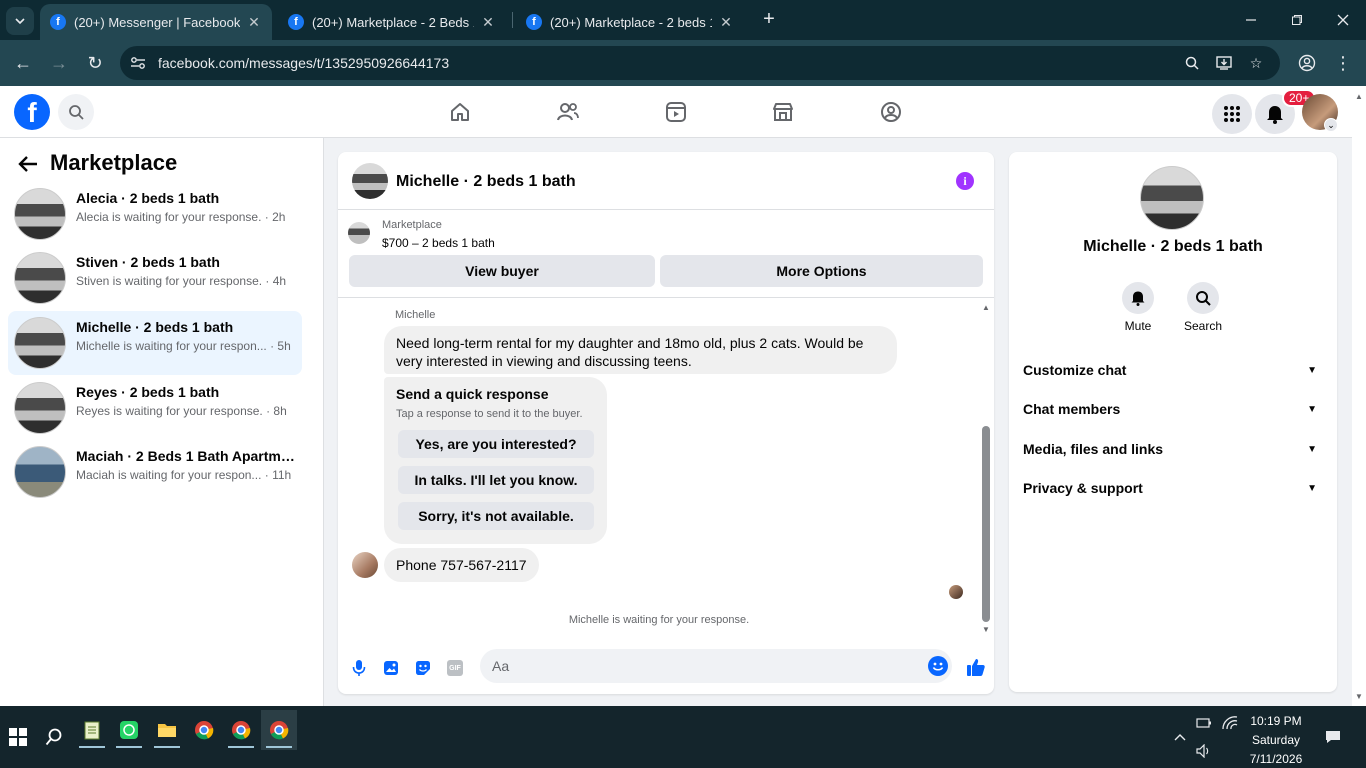 The image size is (1366, 768). Describe the element at coordinates (391, 668) in the screenshot. I see `photo-icon` at that location.